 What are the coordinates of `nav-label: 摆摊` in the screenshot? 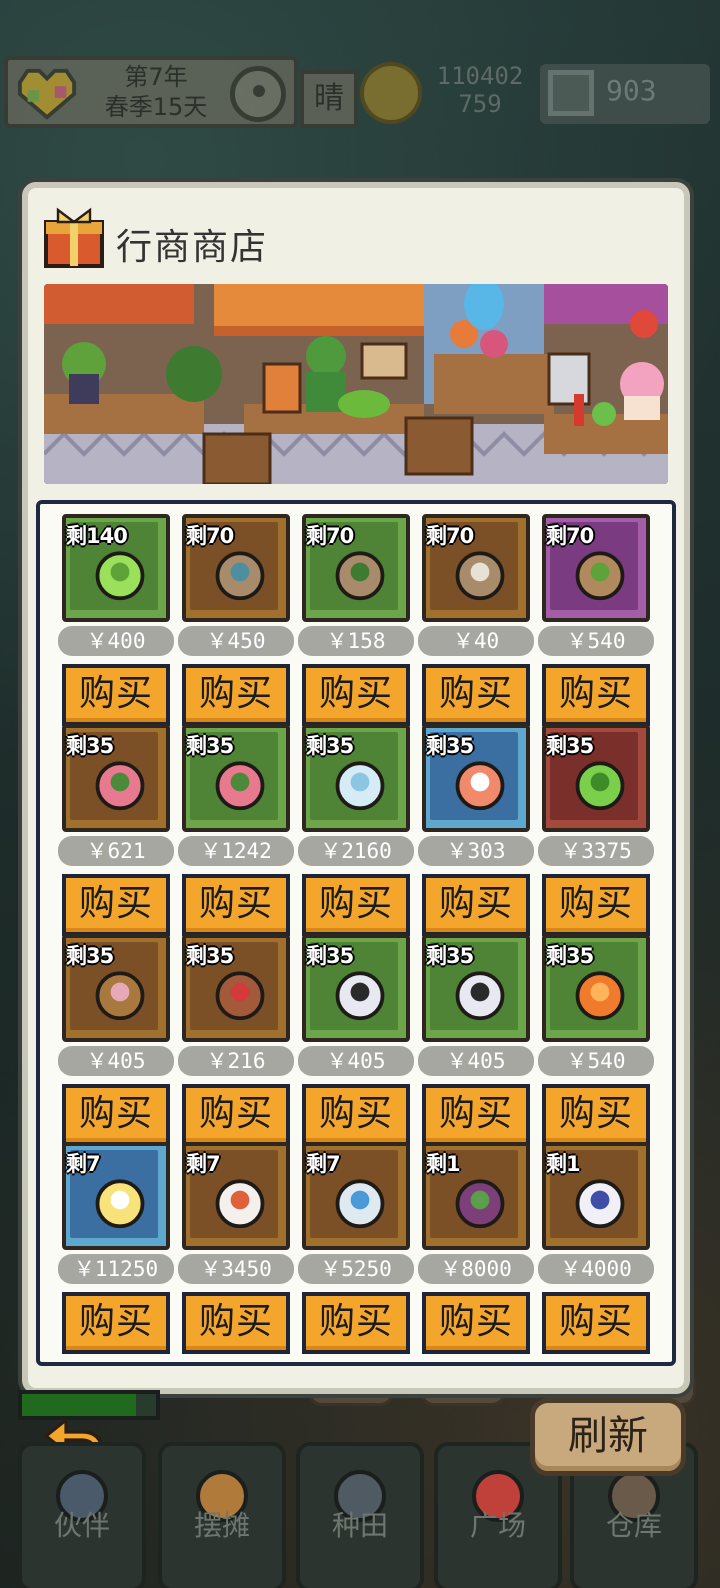 It's located at (221, 1525).